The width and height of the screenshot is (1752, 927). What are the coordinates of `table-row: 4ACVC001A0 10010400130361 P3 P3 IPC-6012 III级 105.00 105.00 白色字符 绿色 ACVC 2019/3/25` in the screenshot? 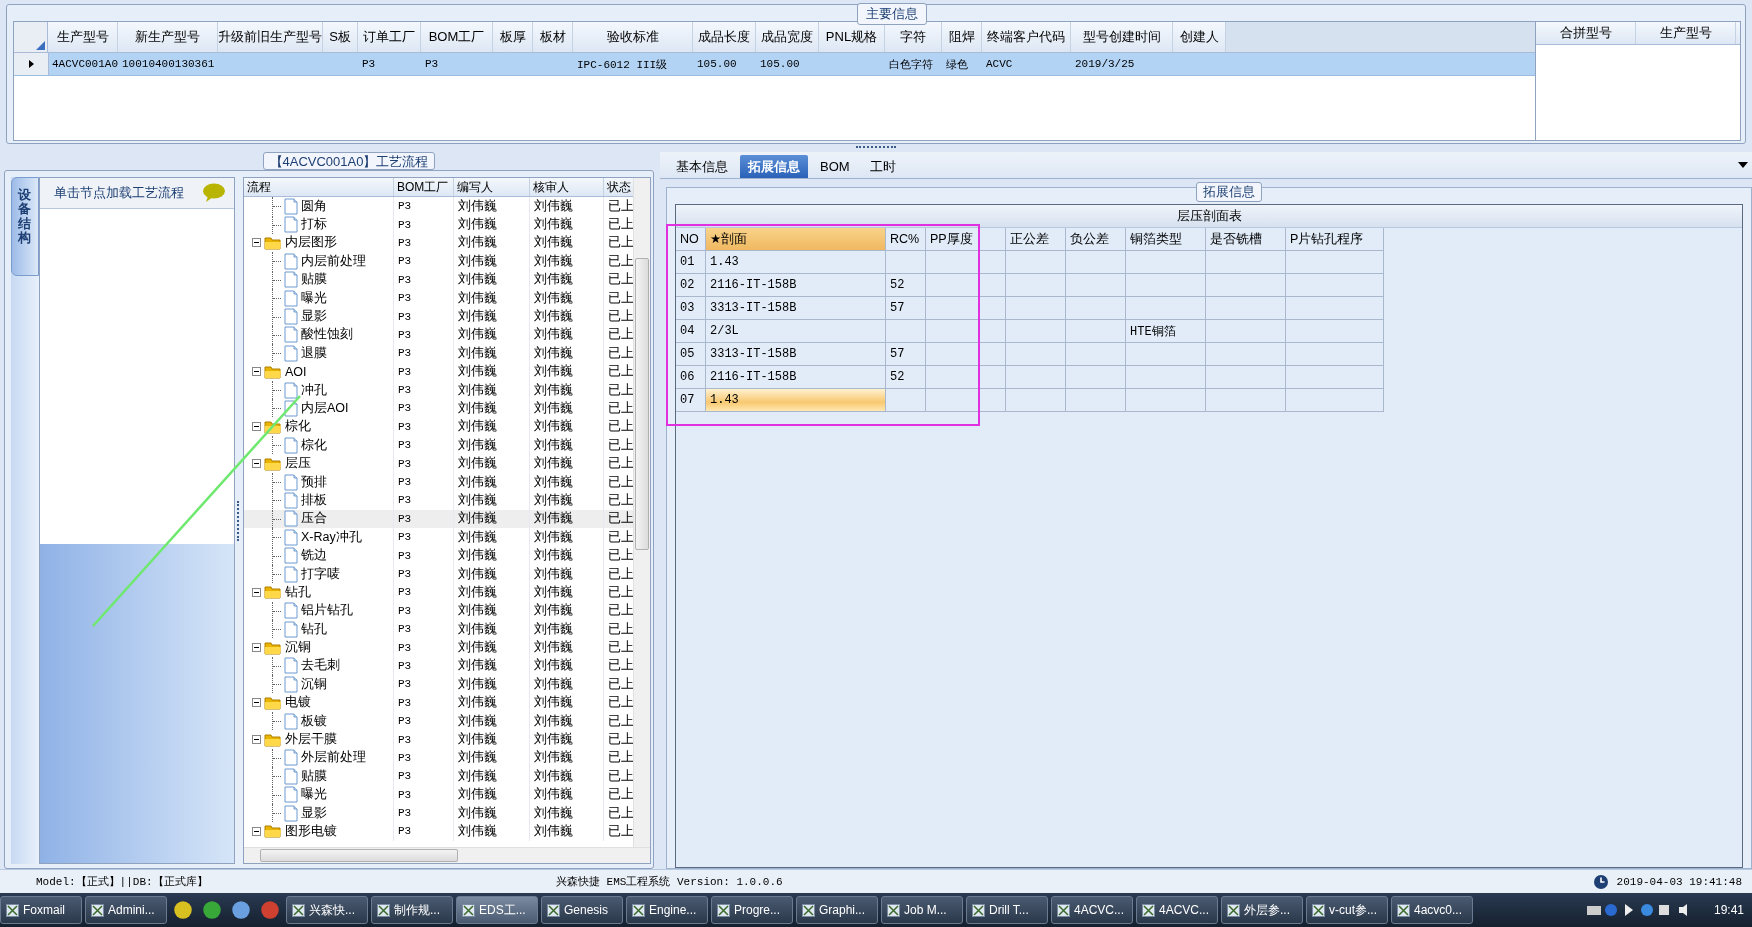 It's located at (774, 64).